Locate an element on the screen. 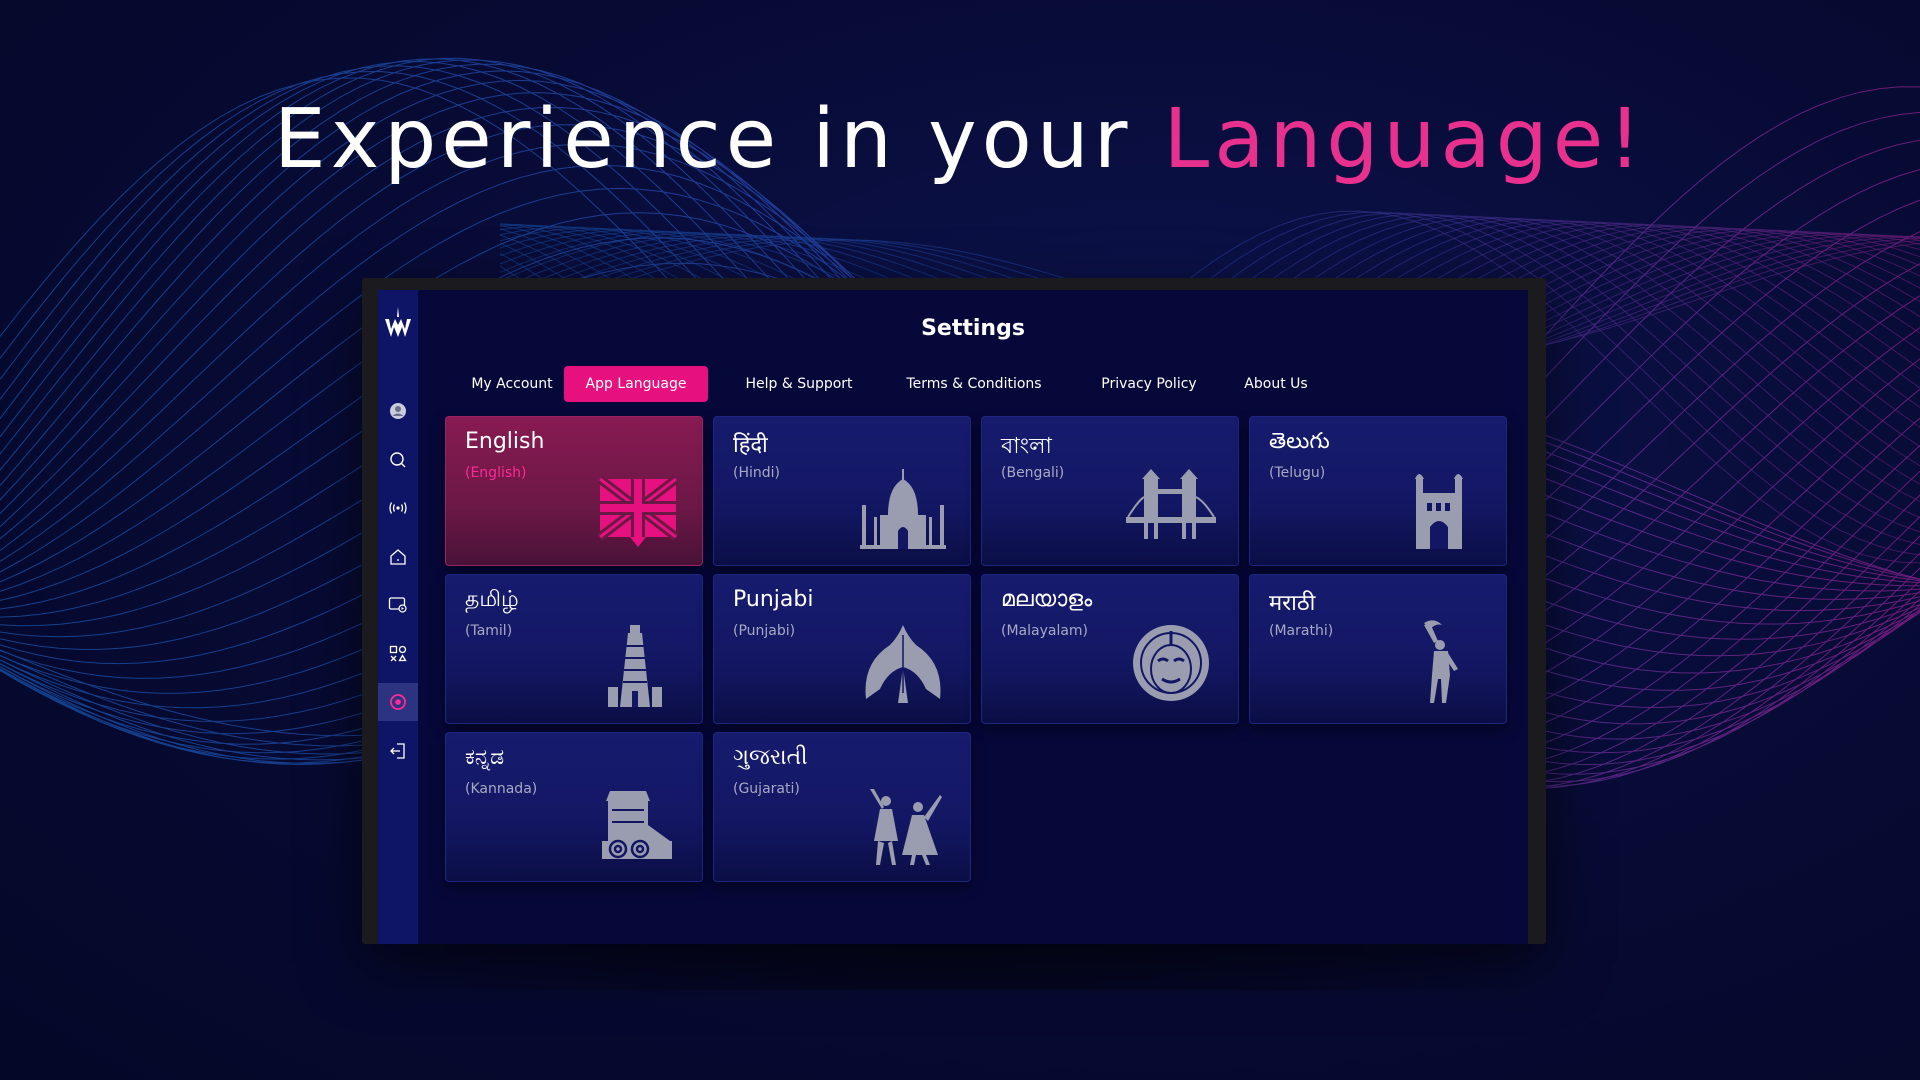  sidebar-item-settings is located at coordinates (398, 702).